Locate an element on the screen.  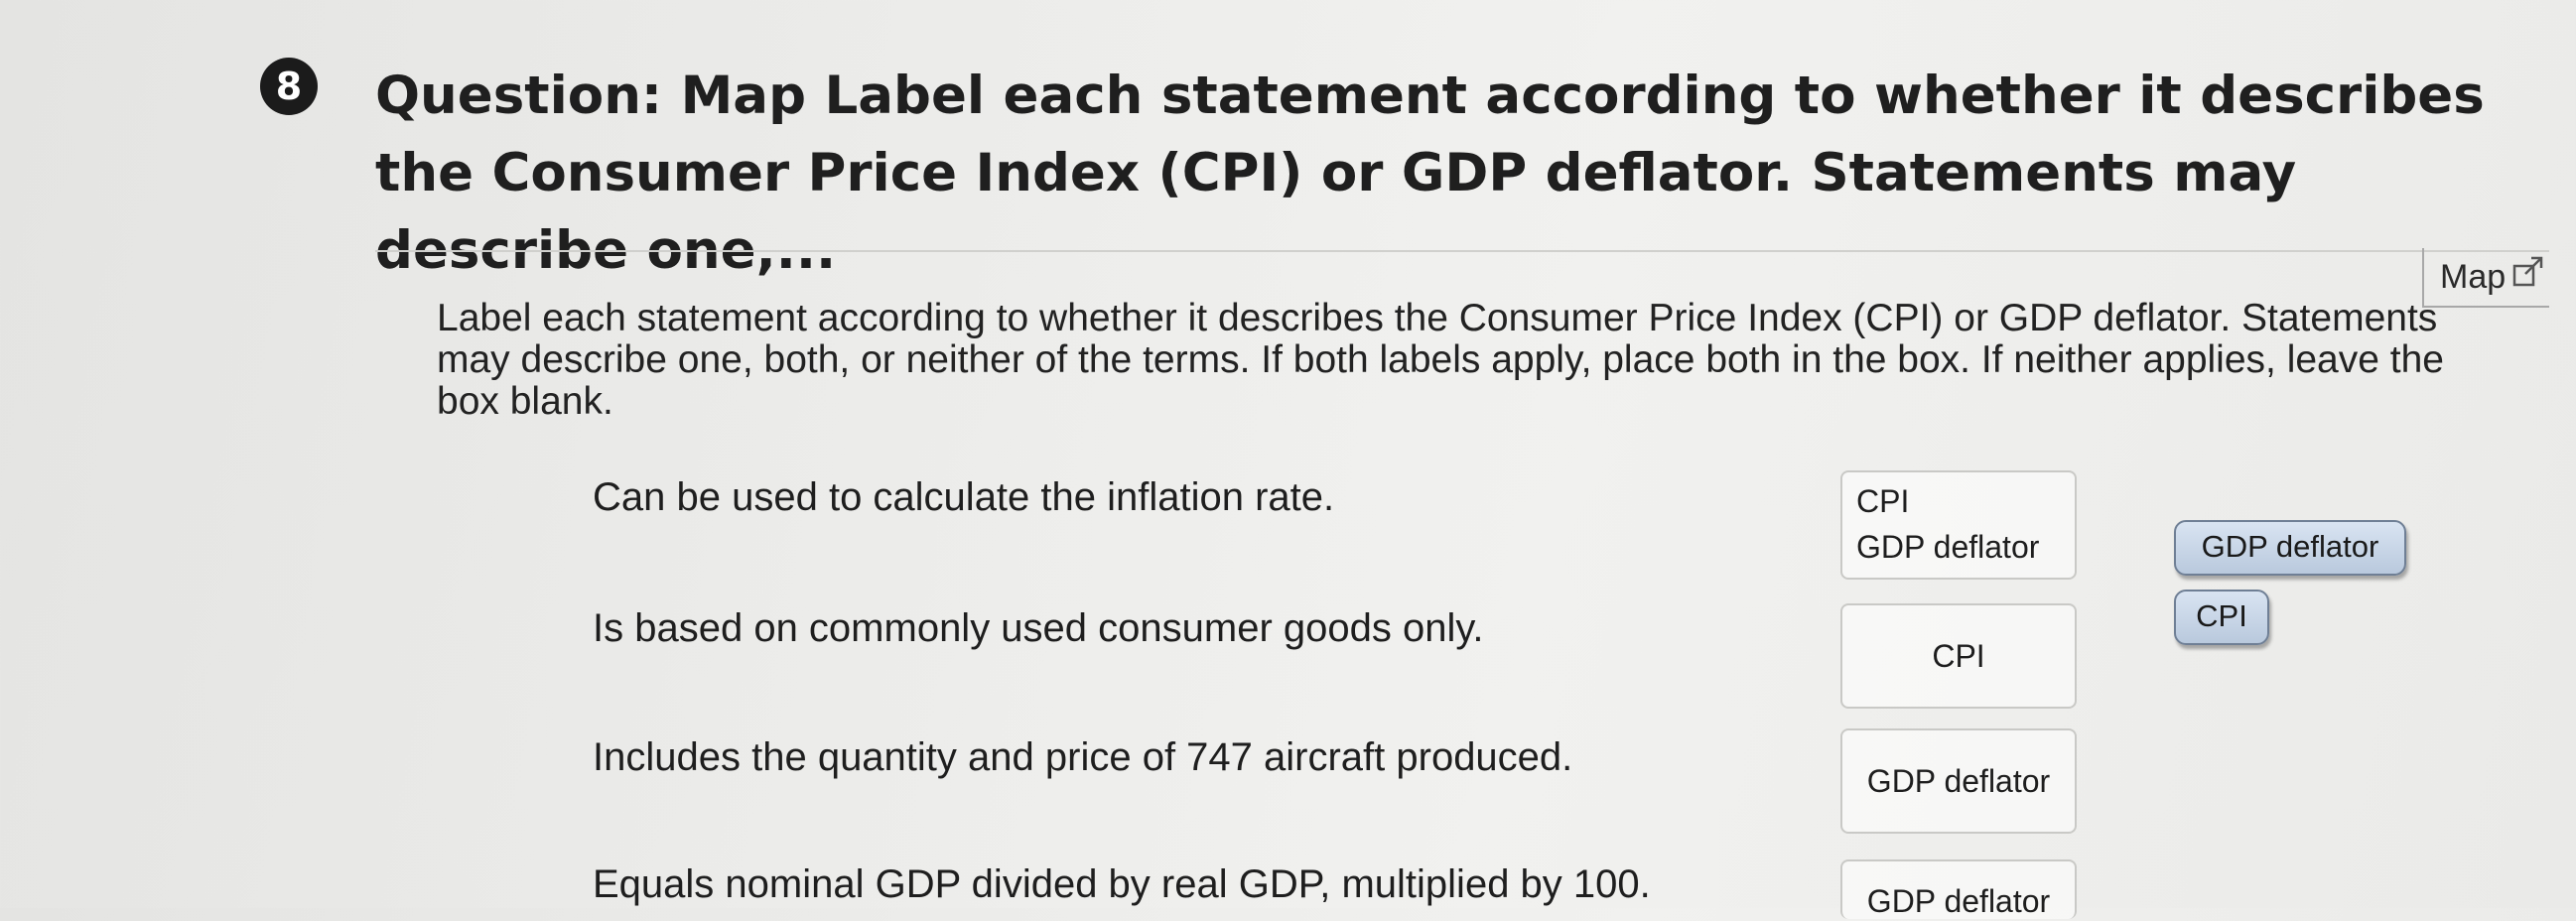
dropzone-1: CPI GDP deflator is located at coordinates (1958, 525).